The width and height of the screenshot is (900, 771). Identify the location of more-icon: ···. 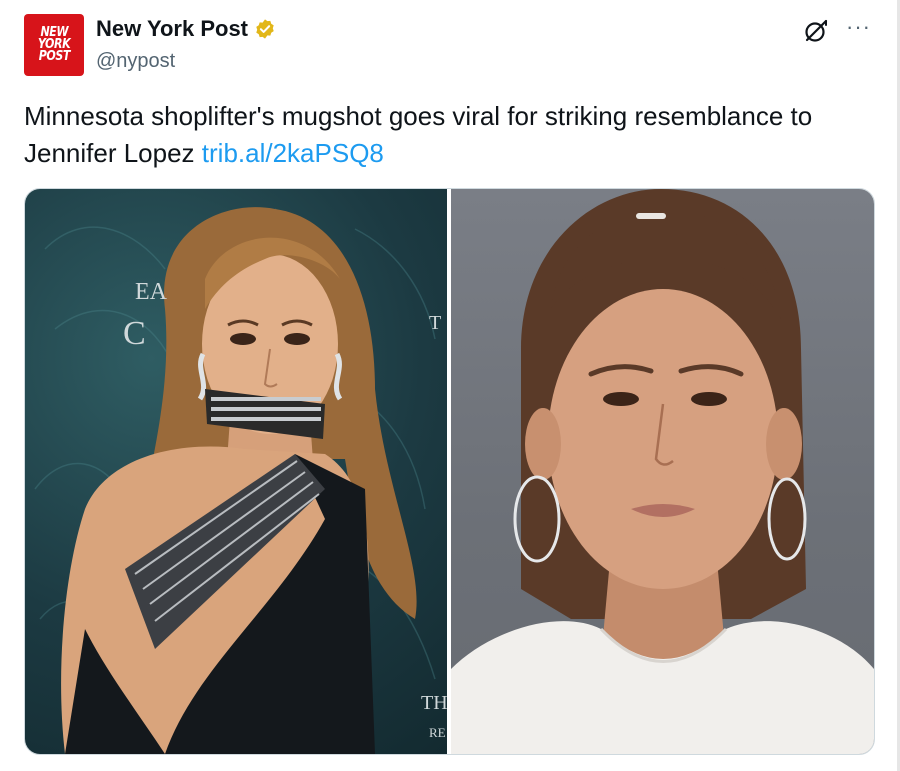
(858, 27).